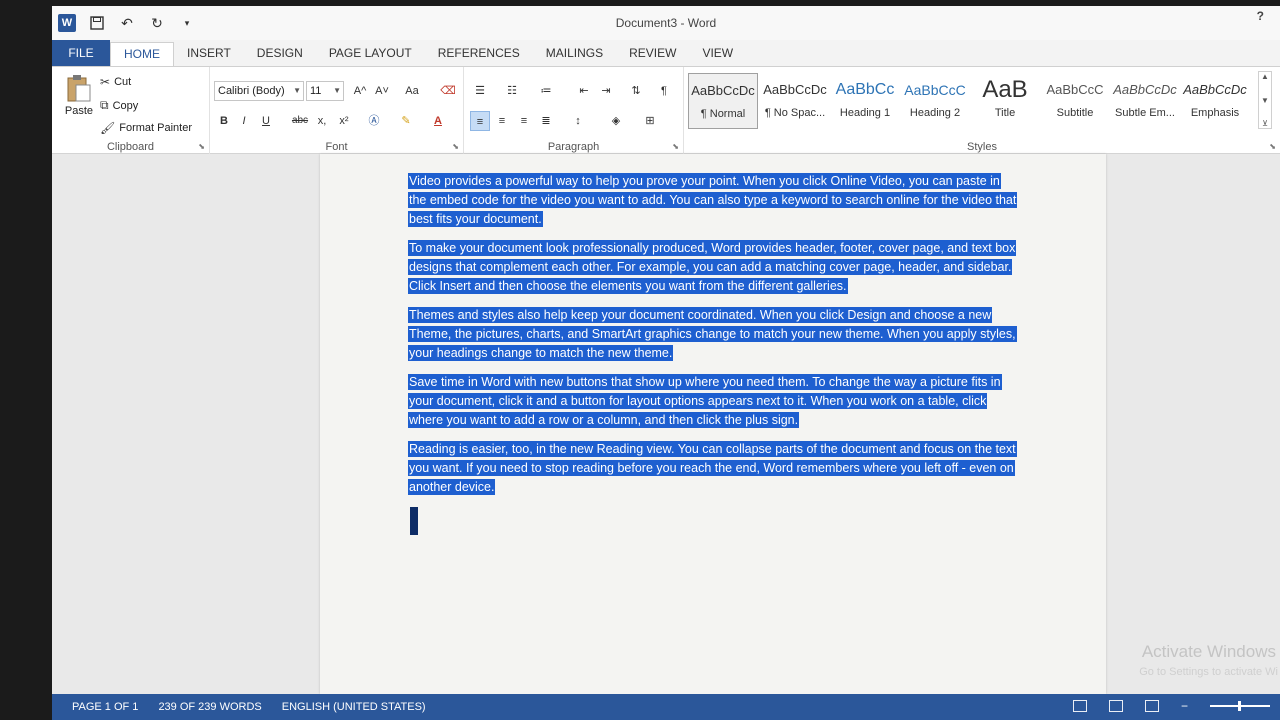 This screenshot has height=720, width=1280. What do you see at coordinates (105, 707) in the screenshot?
I see `page-count: PAGE 1 OF 1` at bounding box center [105, 707].